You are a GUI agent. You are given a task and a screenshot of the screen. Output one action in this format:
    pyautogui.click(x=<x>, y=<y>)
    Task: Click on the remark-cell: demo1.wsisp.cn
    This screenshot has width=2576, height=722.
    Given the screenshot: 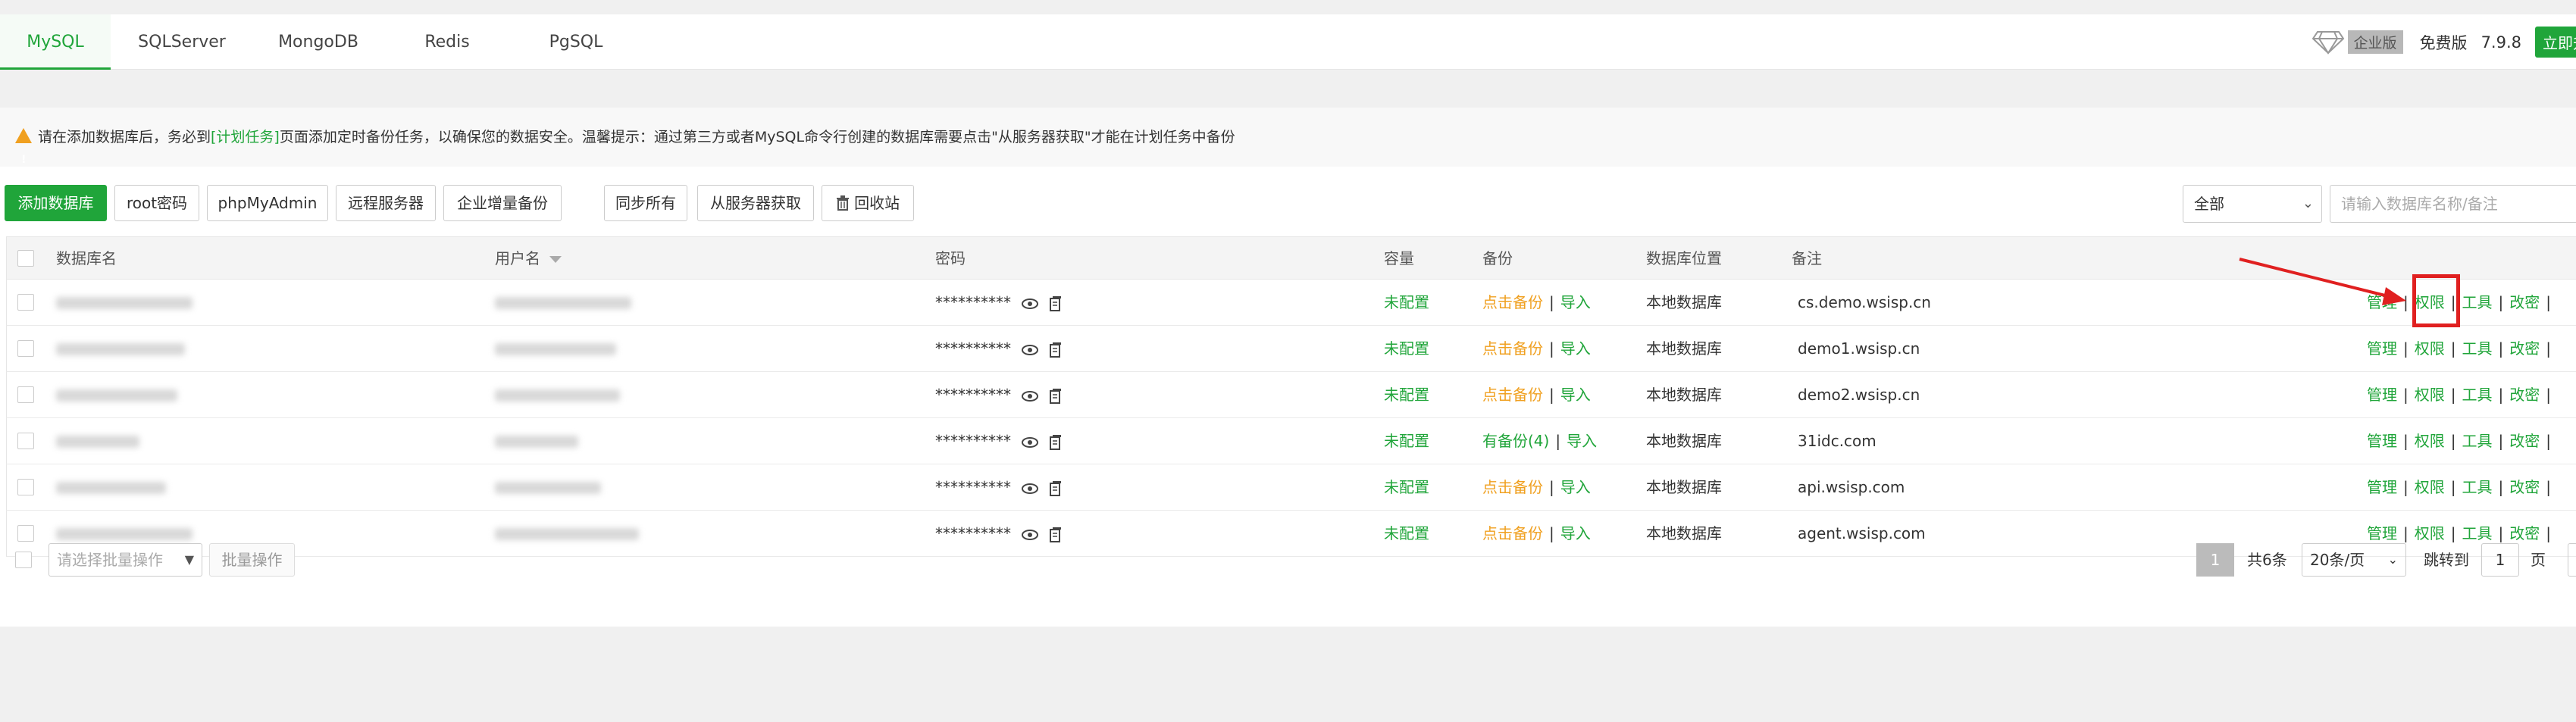 What is the action you would take?
    pyautogui.click(x=1859, y=349)
    